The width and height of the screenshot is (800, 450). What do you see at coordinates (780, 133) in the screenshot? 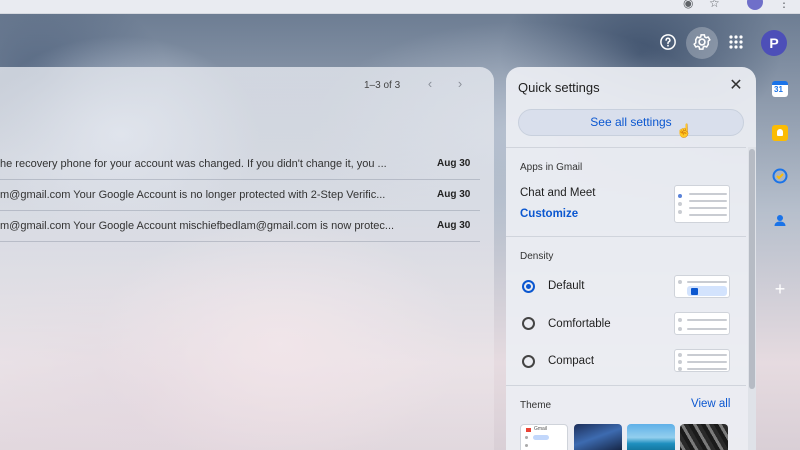
I see `keep-icon` at bounding box center [780, 133].